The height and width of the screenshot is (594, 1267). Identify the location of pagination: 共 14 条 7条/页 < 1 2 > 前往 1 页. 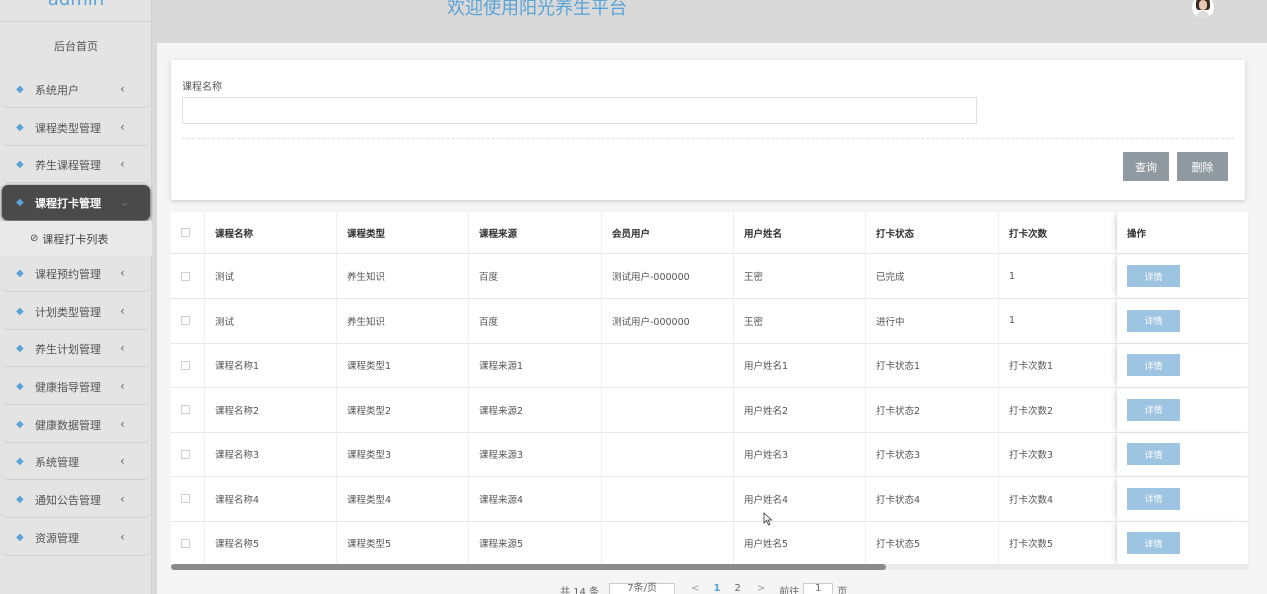
(703, 588).